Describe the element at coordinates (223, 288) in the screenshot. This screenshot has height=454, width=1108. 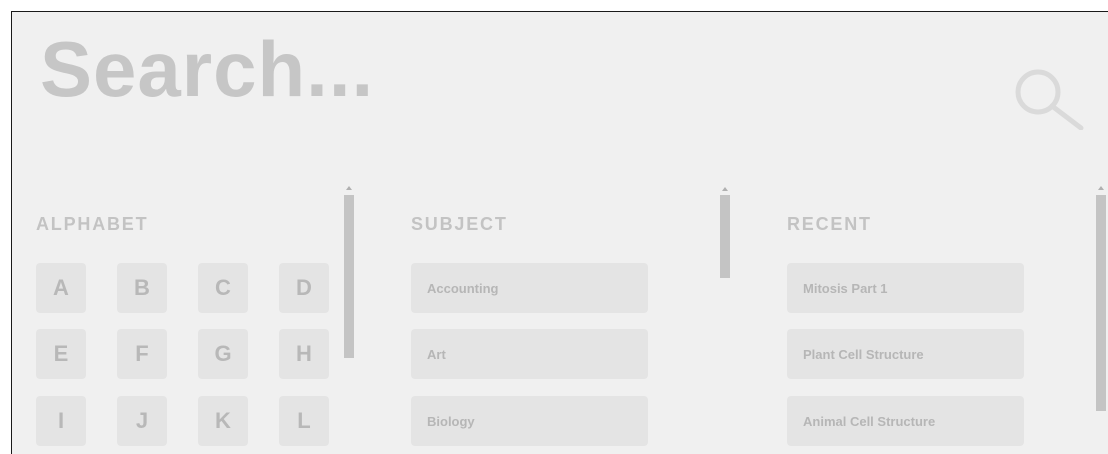
I see `letter-c: C` at that location.